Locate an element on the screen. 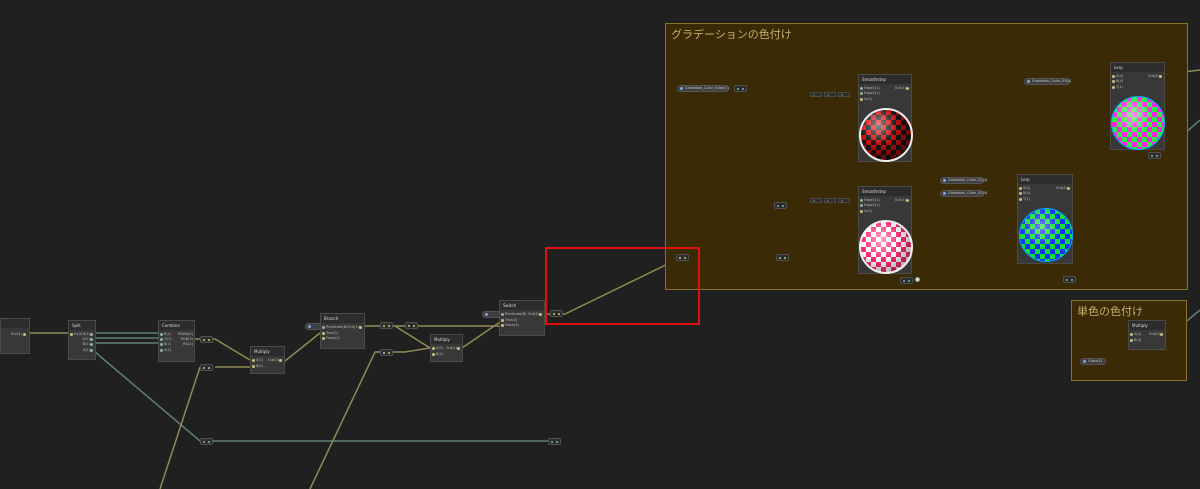 The image size is (1200, 489). output-port: RG(2) is located at coordinates (188, 344).